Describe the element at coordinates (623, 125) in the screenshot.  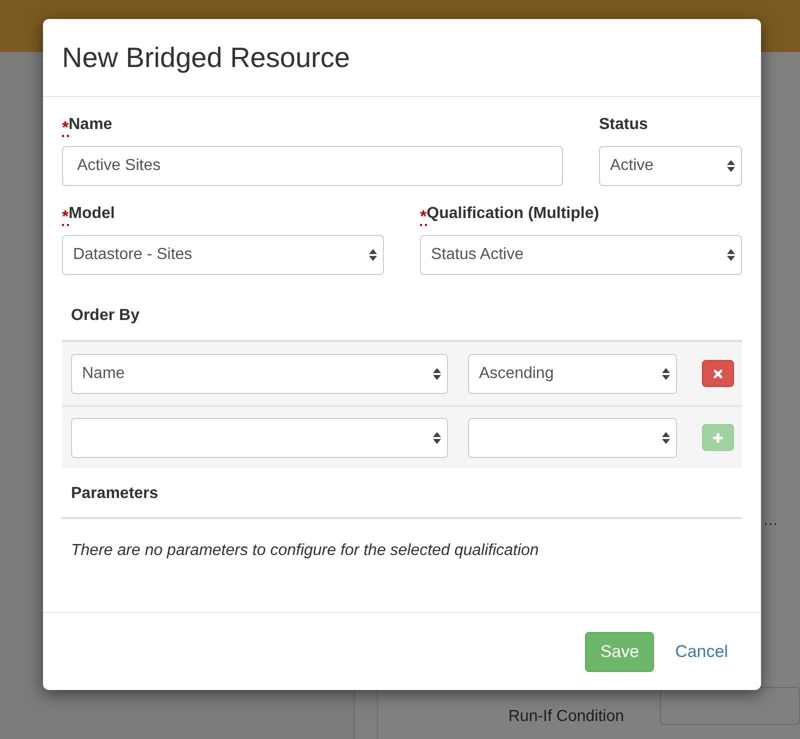
I see `field-label: Status` at that location.